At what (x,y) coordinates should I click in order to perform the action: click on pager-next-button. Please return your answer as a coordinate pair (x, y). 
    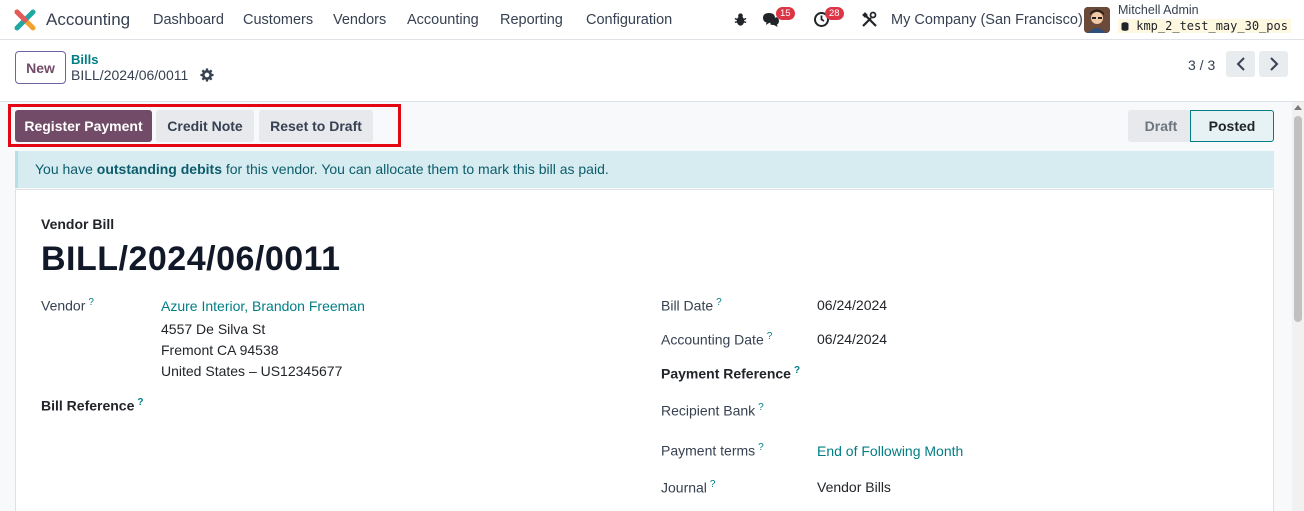
    Looking at the image, I should click on (1273, 64).